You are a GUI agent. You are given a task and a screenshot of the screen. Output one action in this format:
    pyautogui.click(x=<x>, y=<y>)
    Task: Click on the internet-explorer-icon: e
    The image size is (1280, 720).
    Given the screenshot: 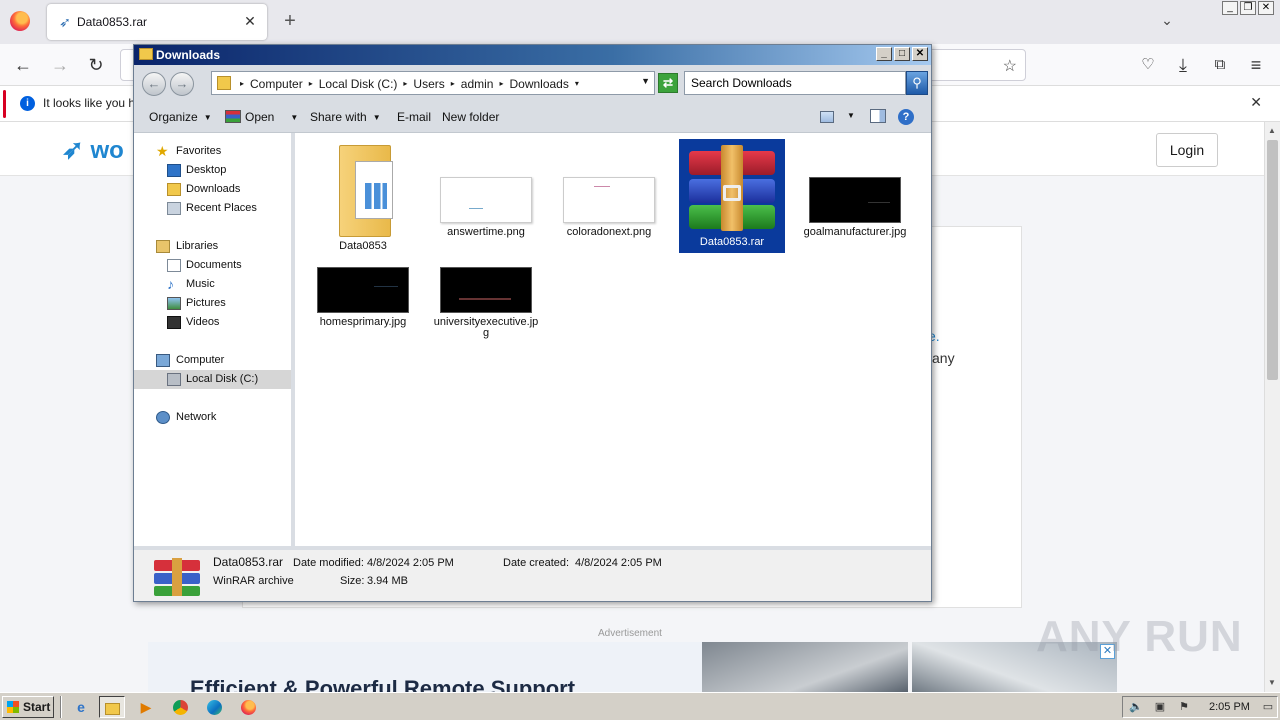 What is the action you would take?
    pyautogui.click(x=81, y=707)
    